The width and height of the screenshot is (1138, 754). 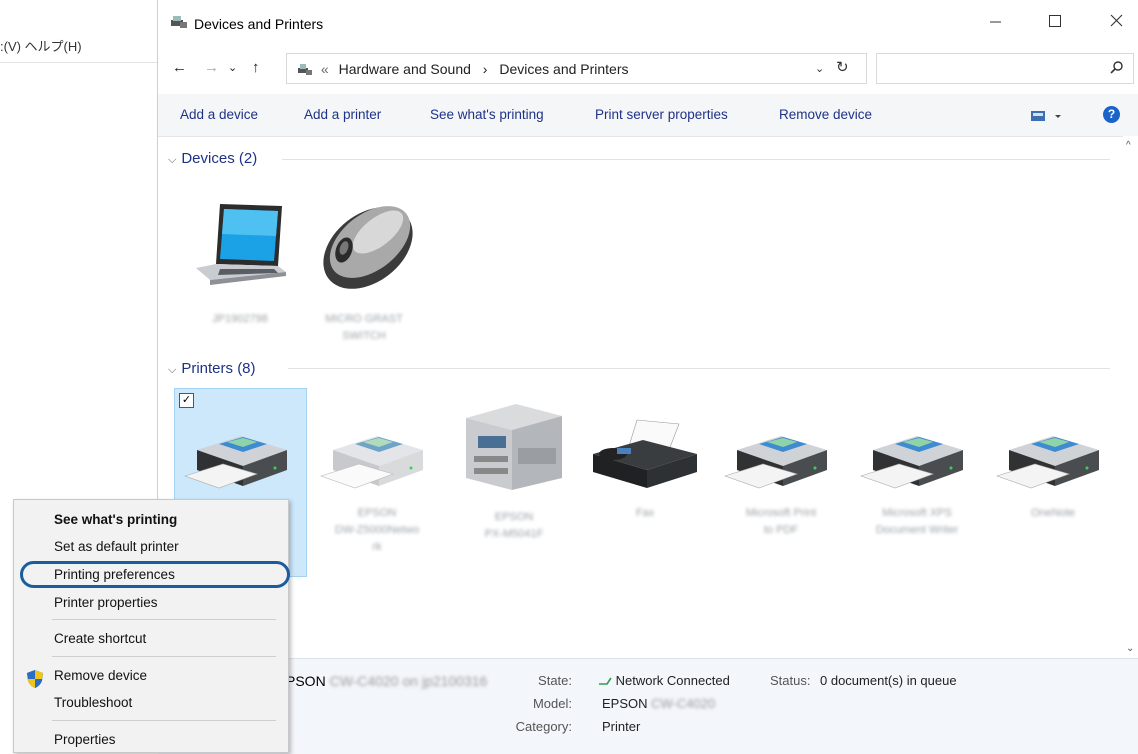 What do you see at coordinates (563, 69) in the screenshot?
I see `breadcrumb-devices-and-printers: Devices and Printers` at bounding box center [563, 69].